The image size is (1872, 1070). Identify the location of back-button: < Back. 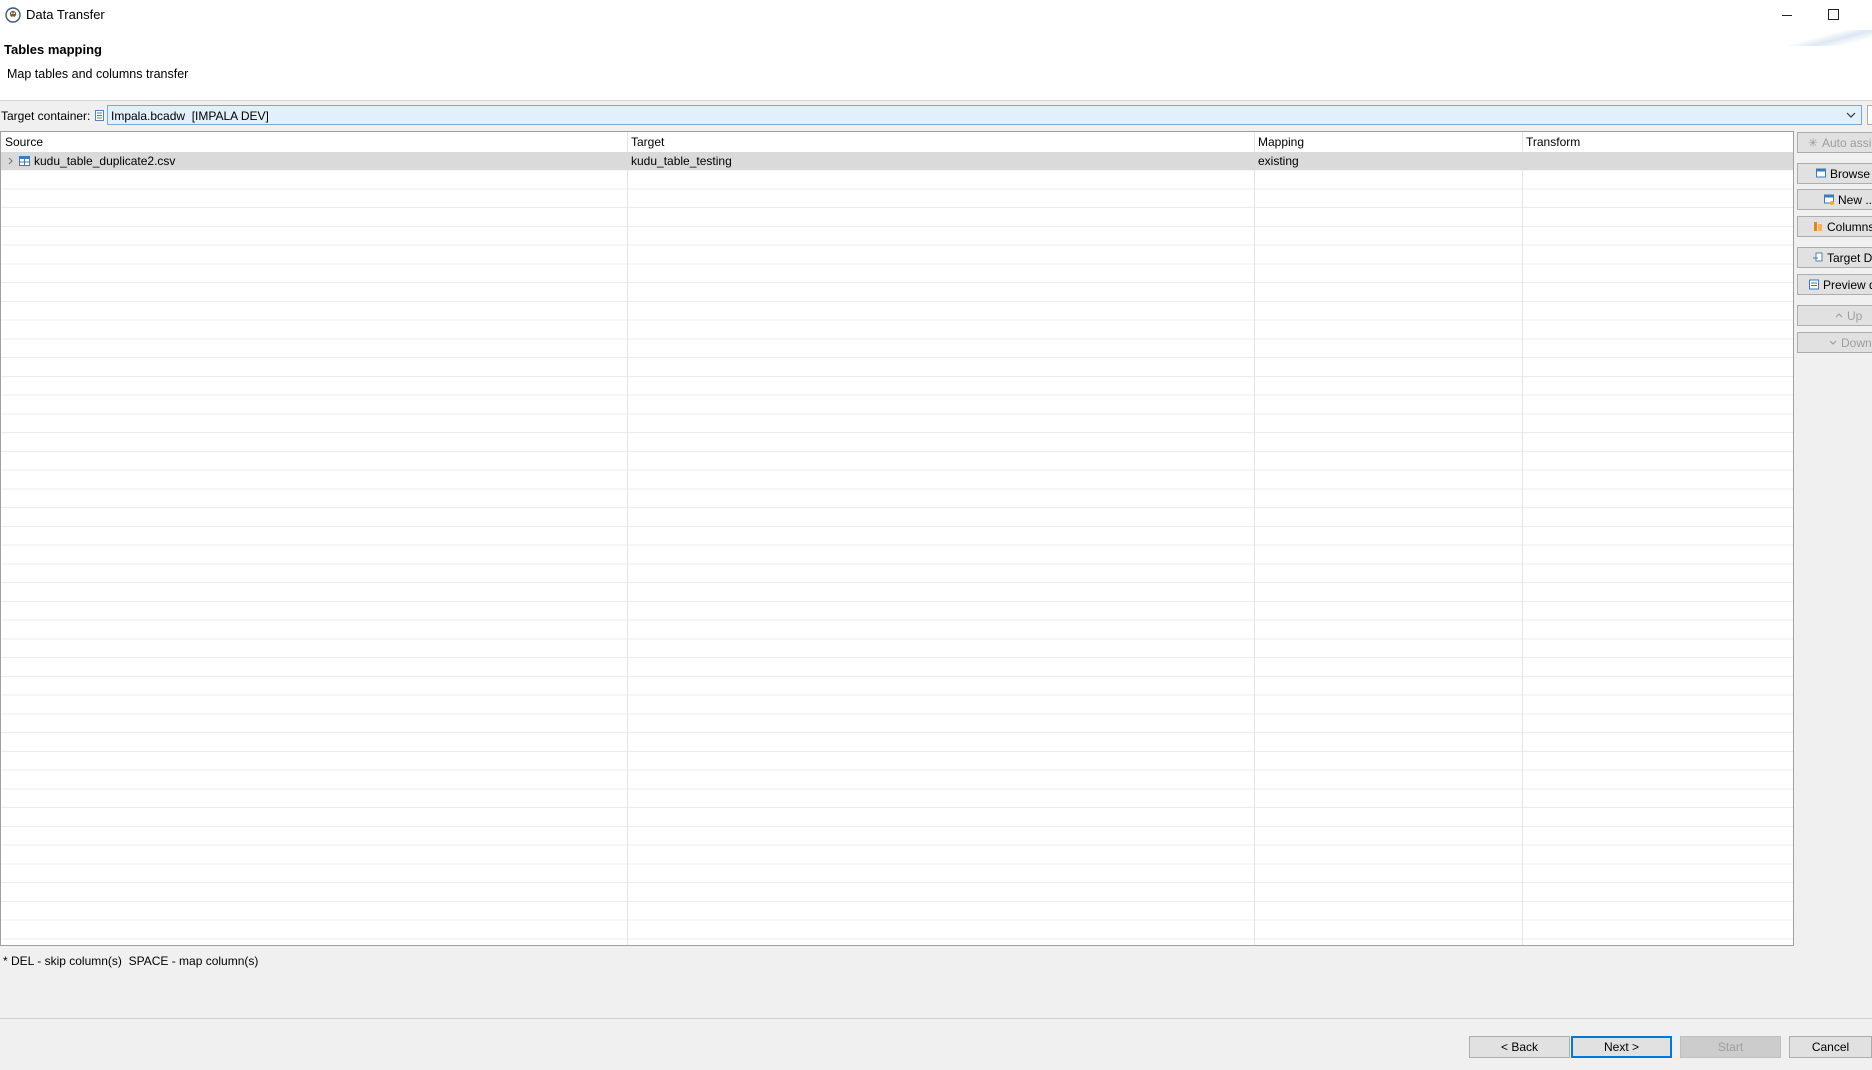
(1519, 1047).